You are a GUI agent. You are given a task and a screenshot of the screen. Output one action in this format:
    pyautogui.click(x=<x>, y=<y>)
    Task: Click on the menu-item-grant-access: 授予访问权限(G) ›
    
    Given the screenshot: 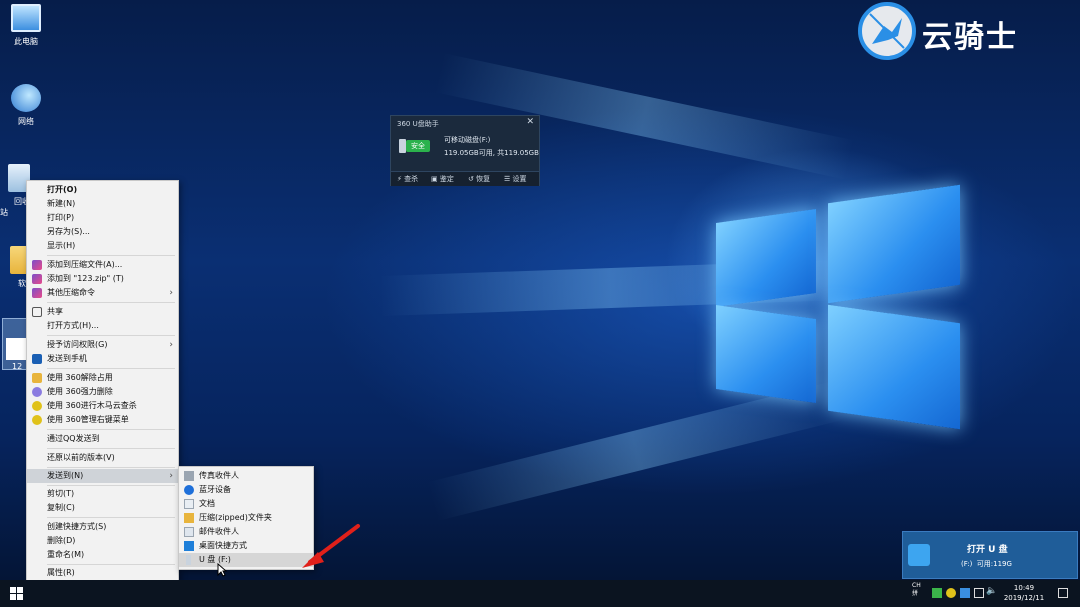 What is the action you would take?
    pyautogui.click(x=102, y=345)
    